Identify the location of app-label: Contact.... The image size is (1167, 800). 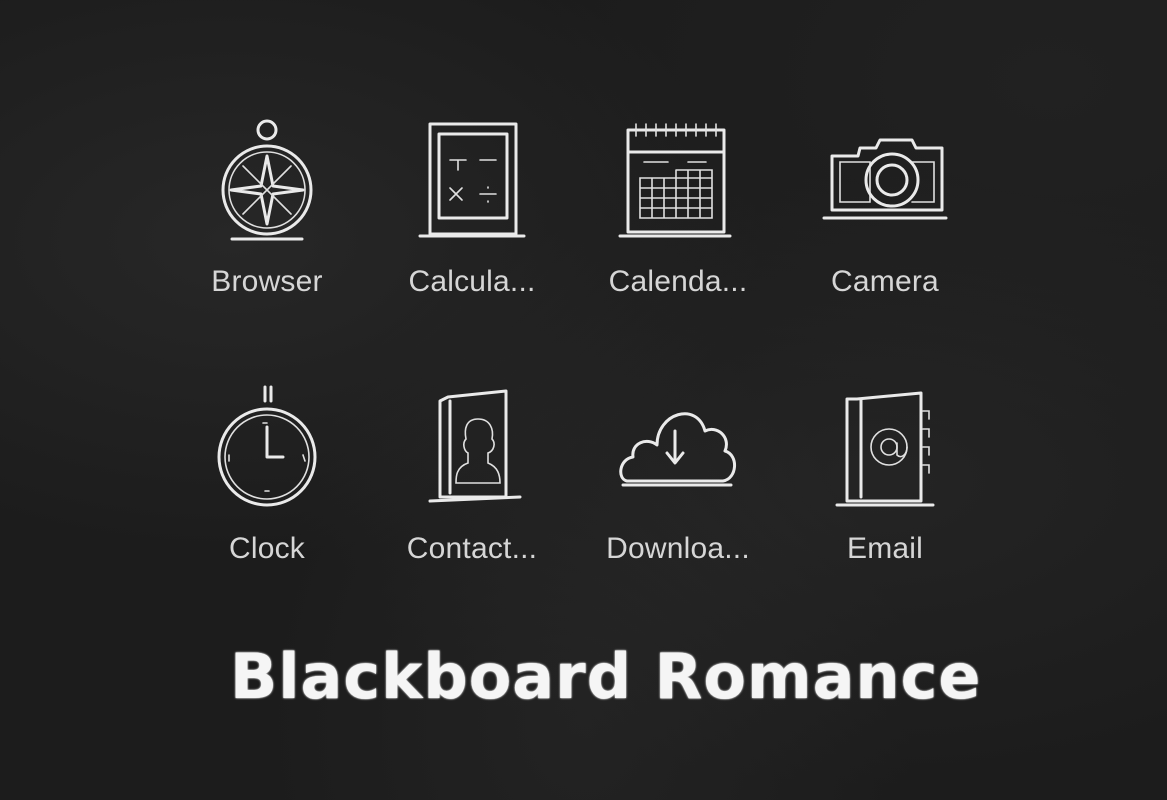
(472, 548).